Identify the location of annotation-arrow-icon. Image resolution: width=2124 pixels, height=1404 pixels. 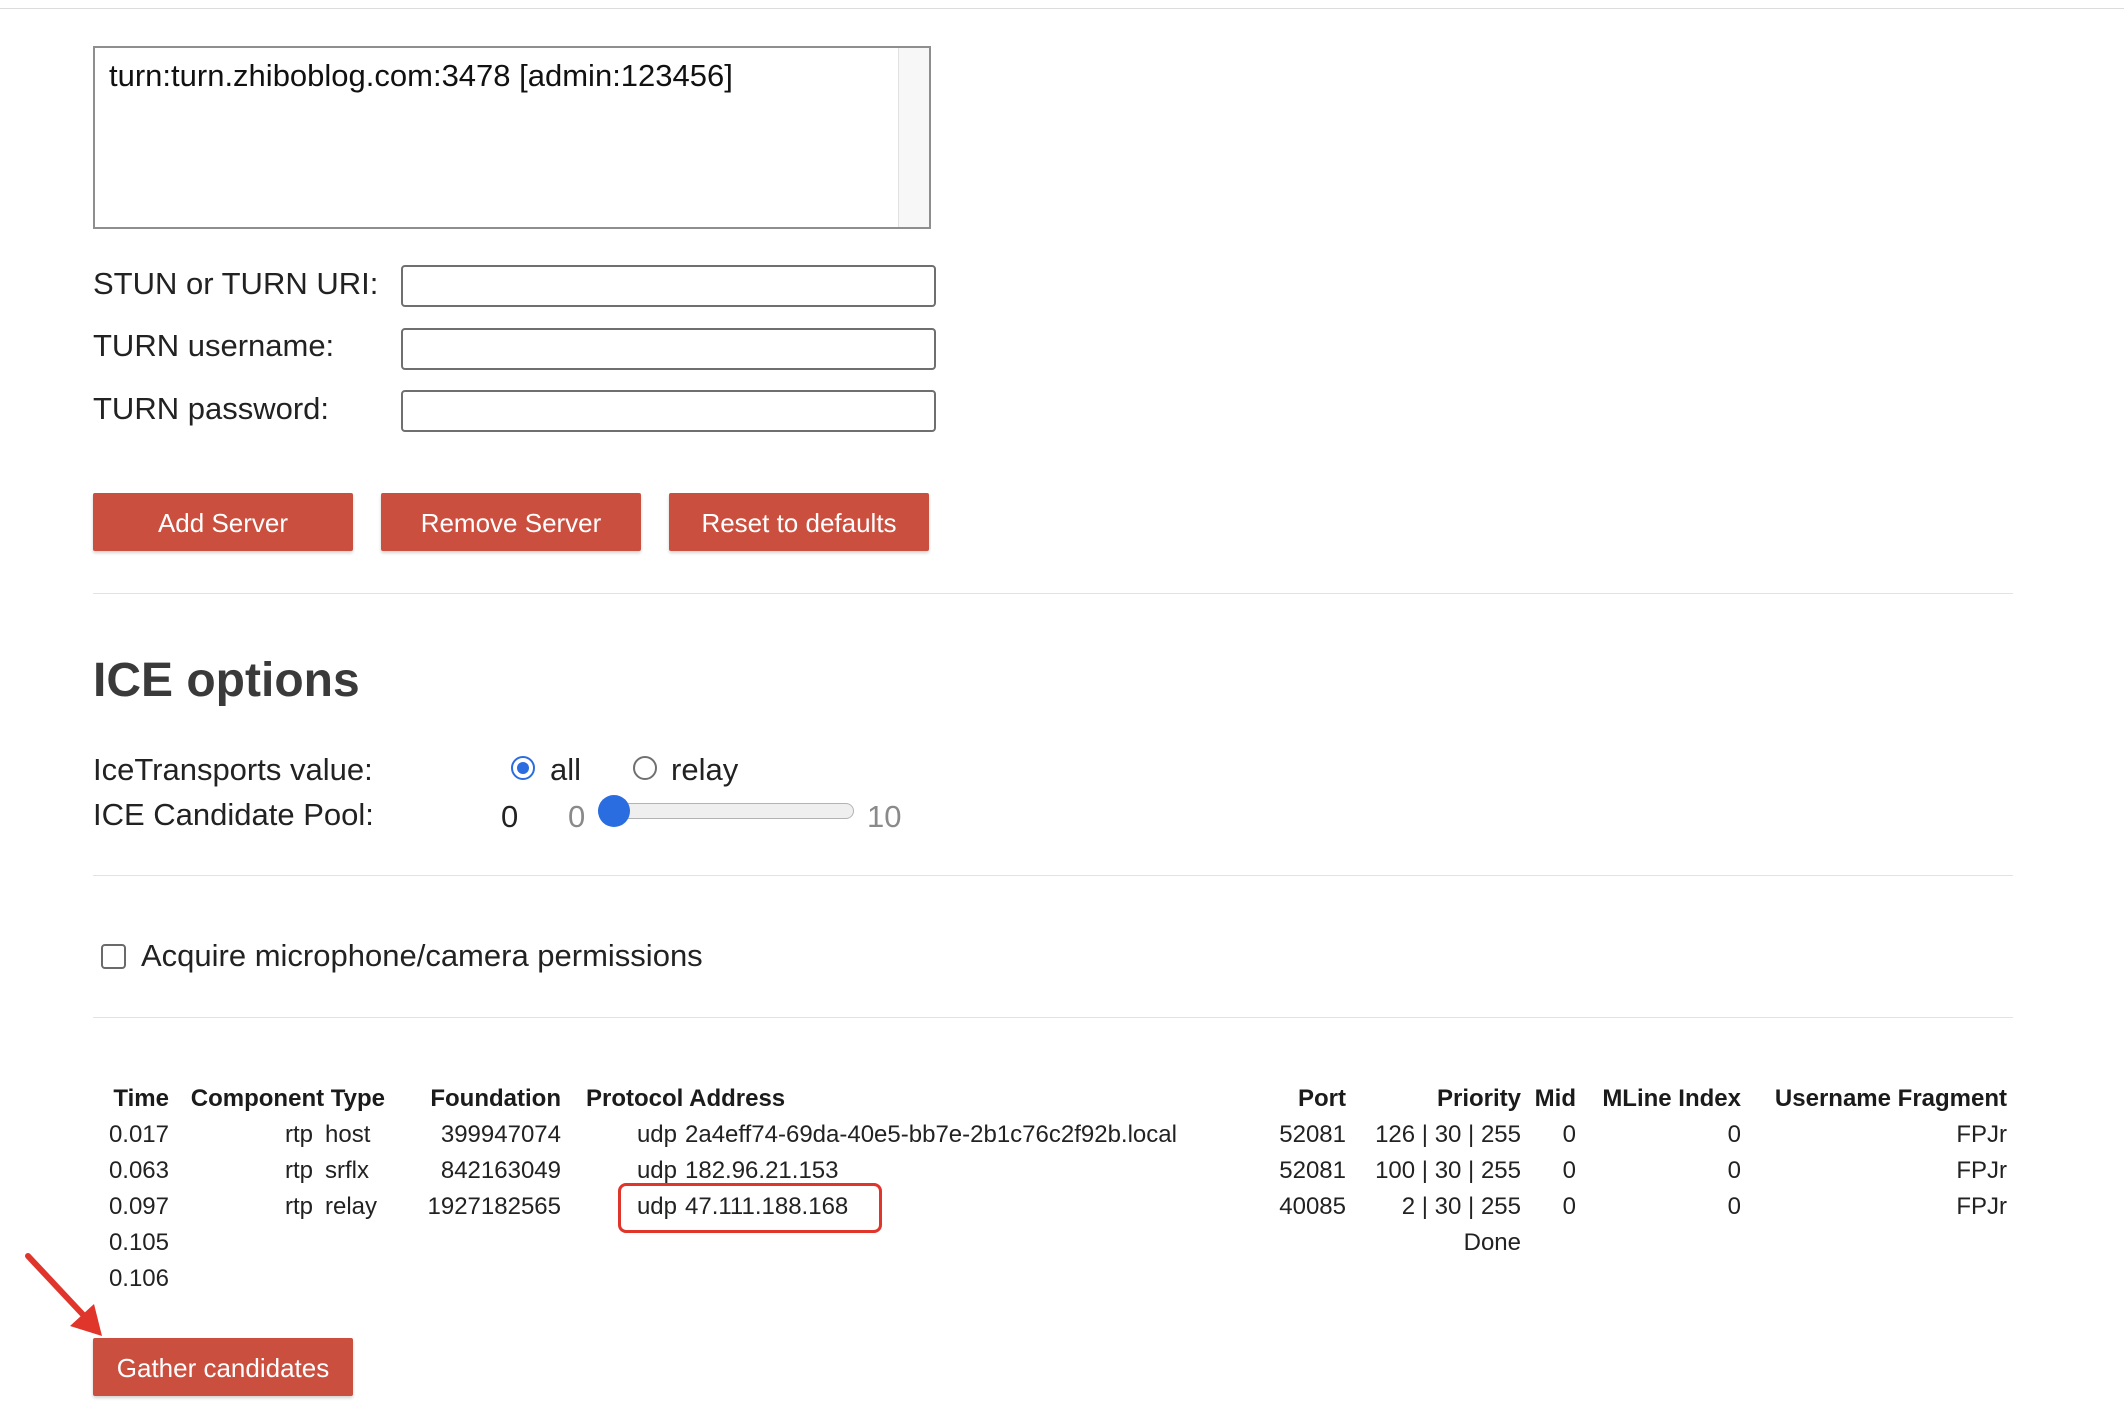
(63, 1294).